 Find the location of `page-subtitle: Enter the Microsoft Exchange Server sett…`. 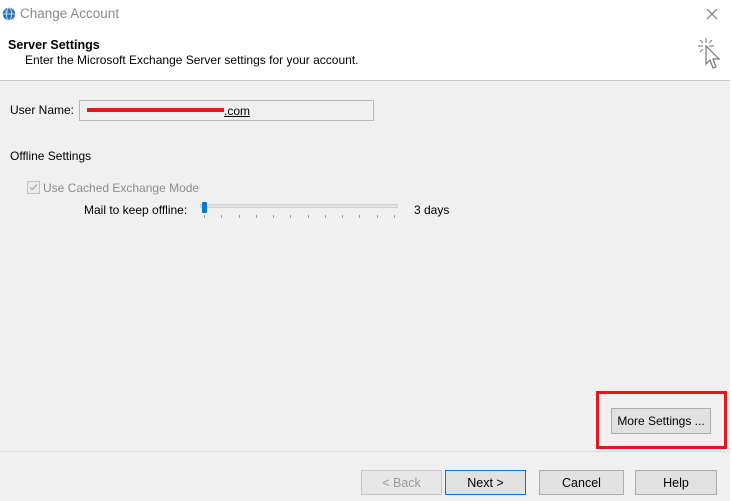

page-subtitle: Enter the Microsoft Exchange Server sett… is located at coordinates (192, 60).